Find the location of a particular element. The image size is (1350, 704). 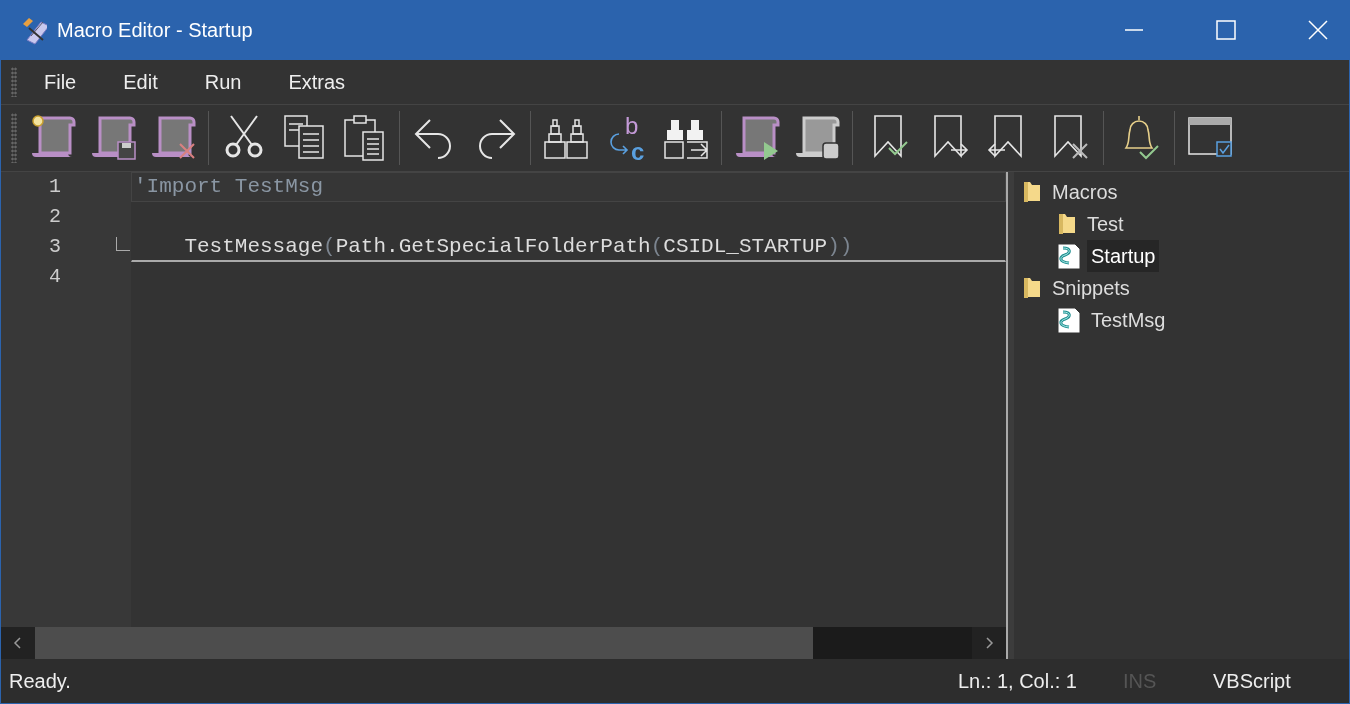

menu-item: Run is located at coordinates (223, 82).